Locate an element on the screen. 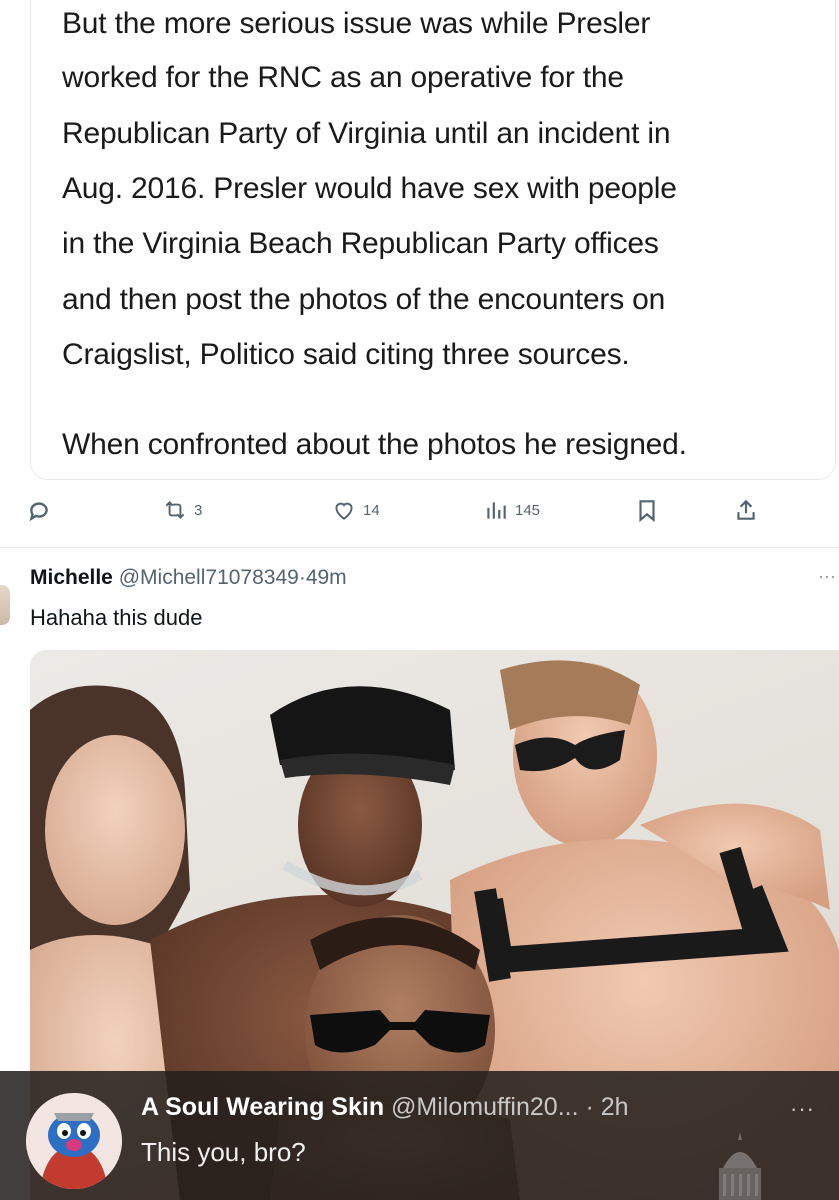 The width and height of the screenshot is (839, 1200). bookmark-icon is located at coordinates (647, 511).